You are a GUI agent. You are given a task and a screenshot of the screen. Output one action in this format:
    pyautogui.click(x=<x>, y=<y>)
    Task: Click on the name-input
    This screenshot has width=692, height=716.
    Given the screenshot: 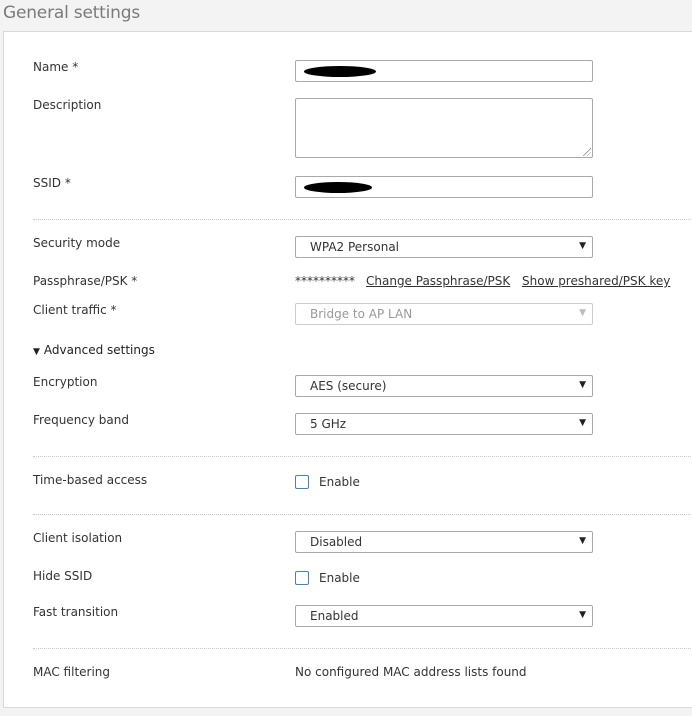 What is the action you would take?
    pyautogui.click(x=444, y=71)
    